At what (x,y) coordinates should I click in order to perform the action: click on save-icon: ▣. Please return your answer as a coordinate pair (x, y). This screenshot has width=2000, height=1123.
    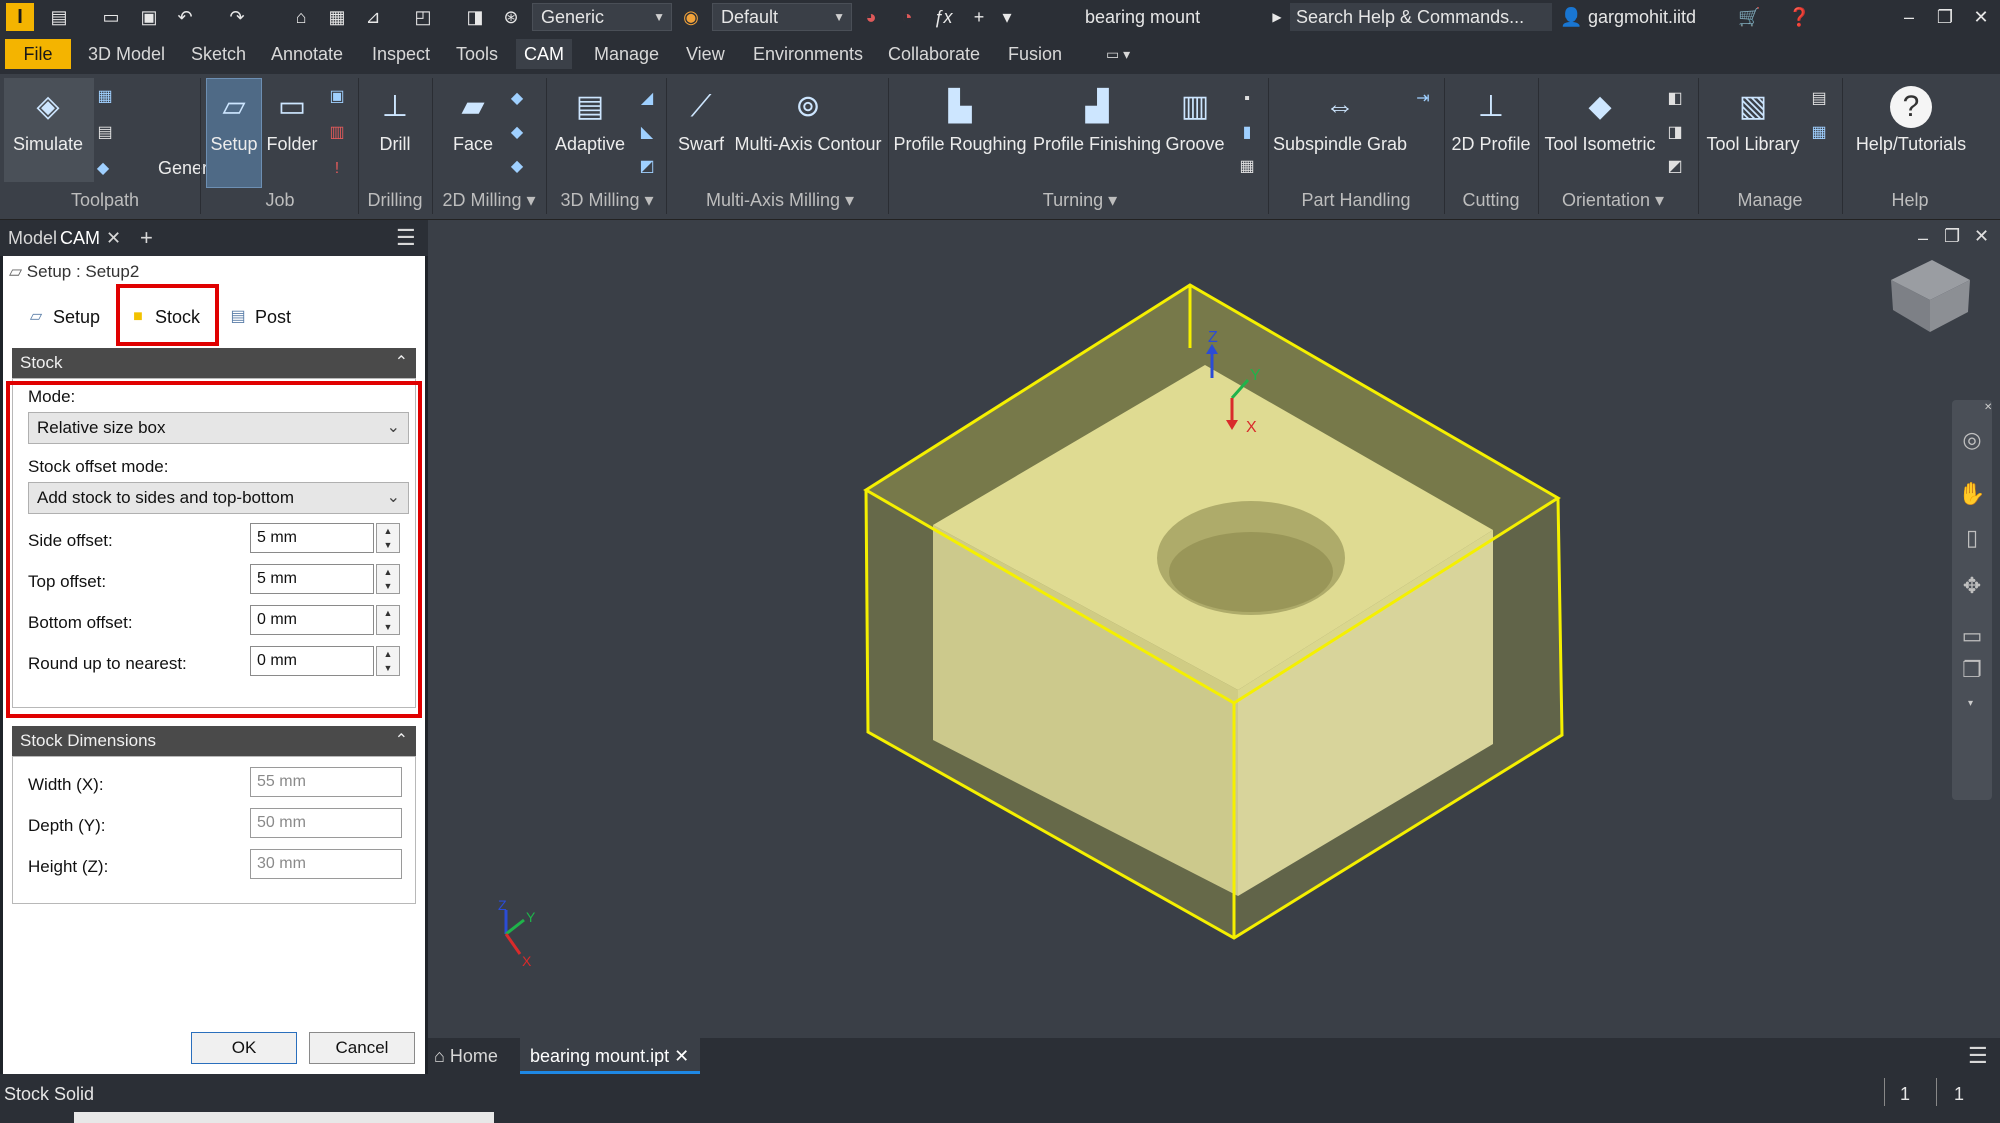
    Looking at the image, I should click on (149, 17).